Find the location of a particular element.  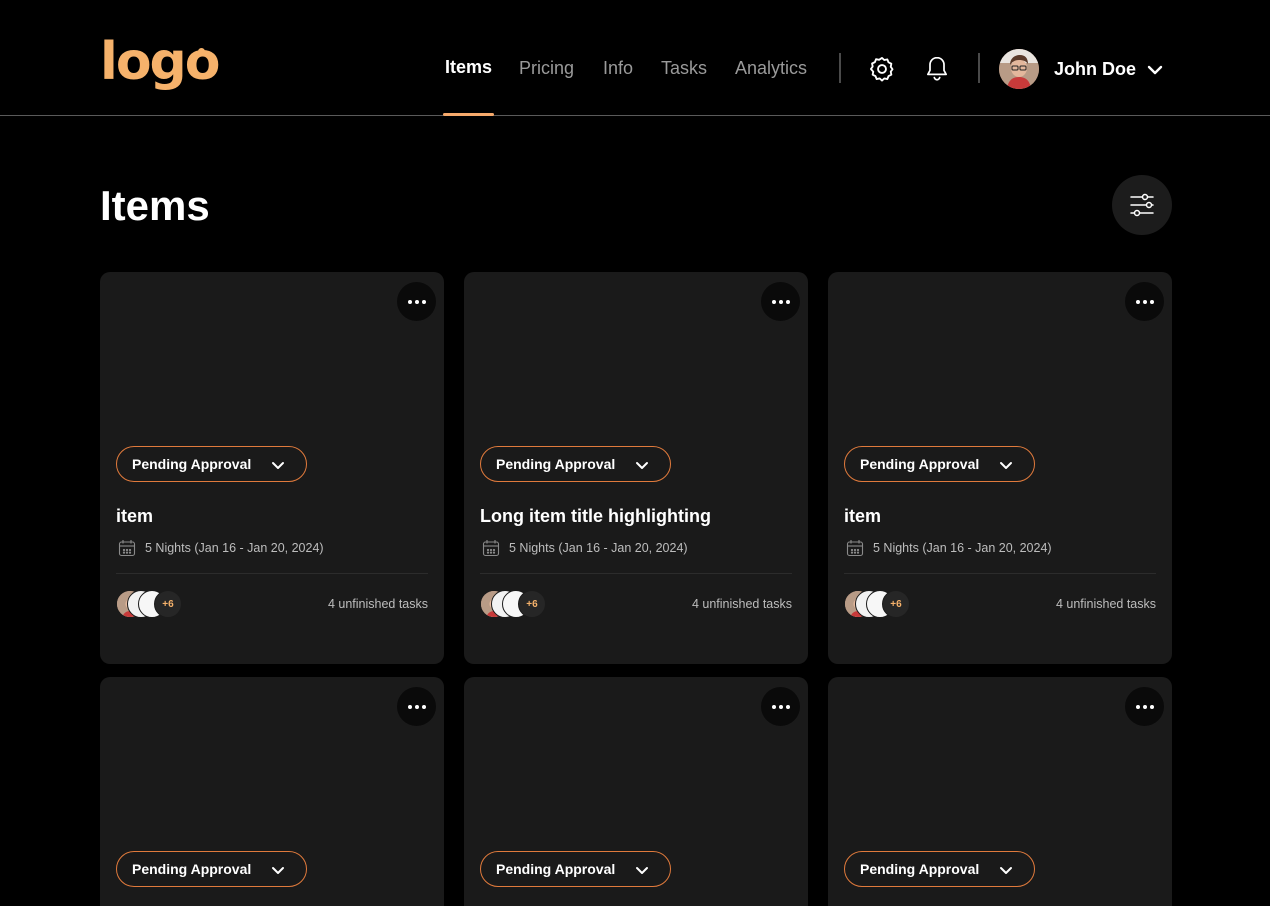

bell-icon is located at coordinates (937, 68).